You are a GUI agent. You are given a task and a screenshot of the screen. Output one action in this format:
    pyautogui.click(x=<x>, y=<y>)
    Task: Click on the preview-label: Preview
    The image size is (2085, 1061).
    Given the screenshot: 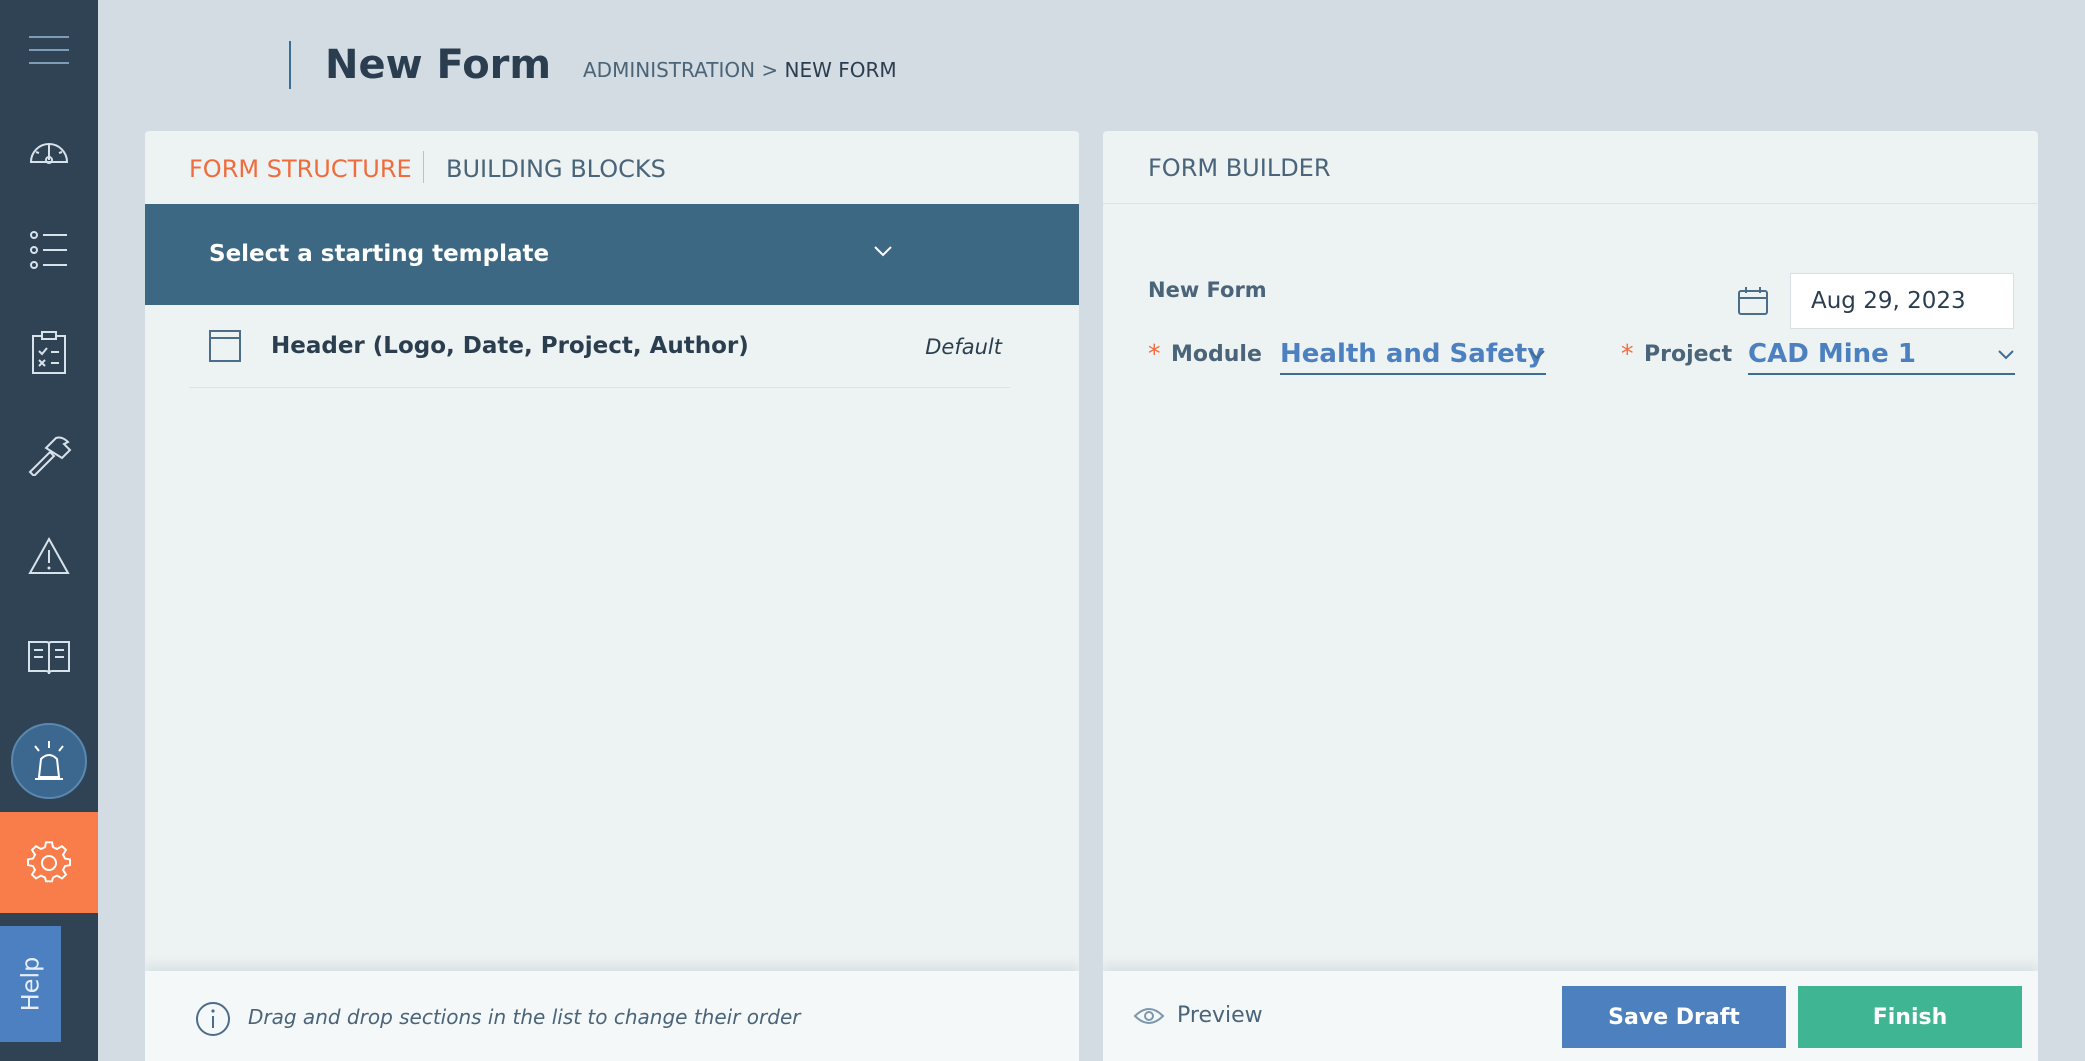 What is the action you would take?
    pyautogui.click(x=1220, y=1015)
    